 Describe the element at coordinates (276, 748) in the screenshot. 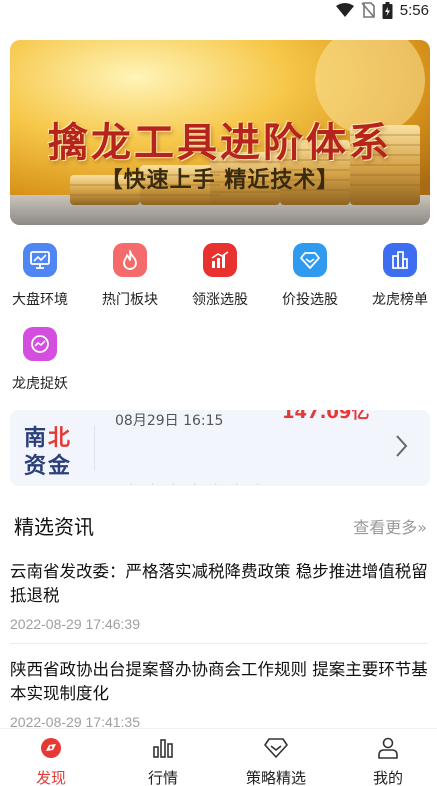

I see `diamond-outline-icon` at that location.